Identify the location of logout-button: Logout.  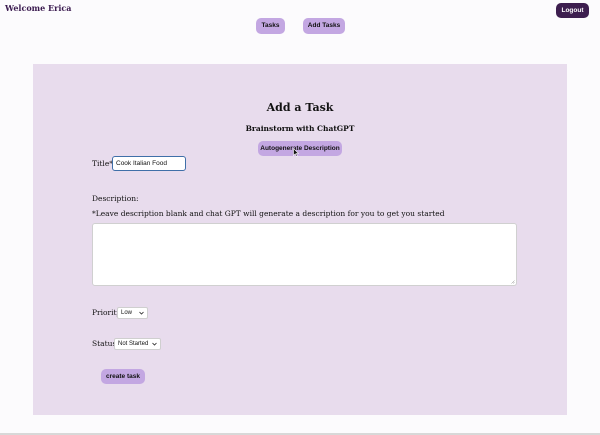
(572, 10).